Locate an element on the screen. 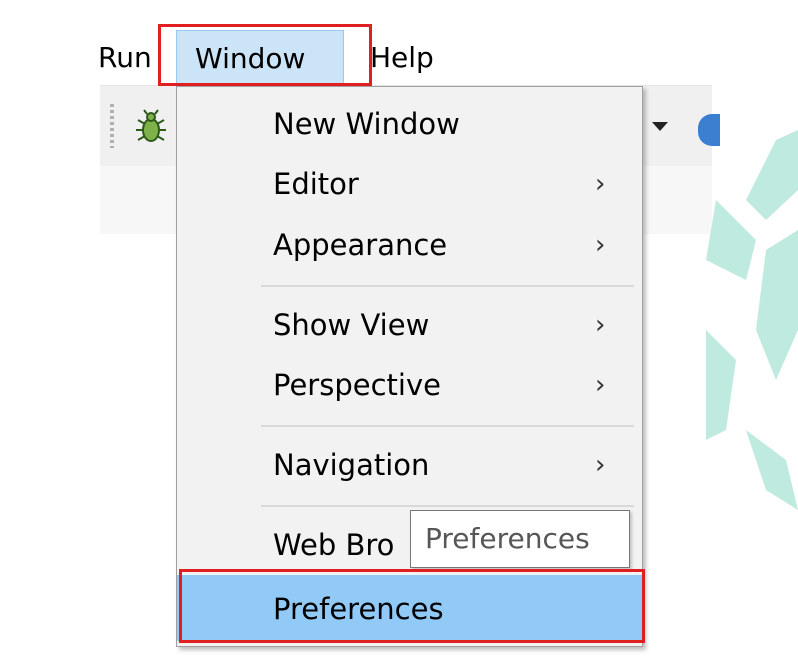 The width and height of the screenshot is (798, 672). menu-item-label: Appearance is located at coordinates (360, 245).